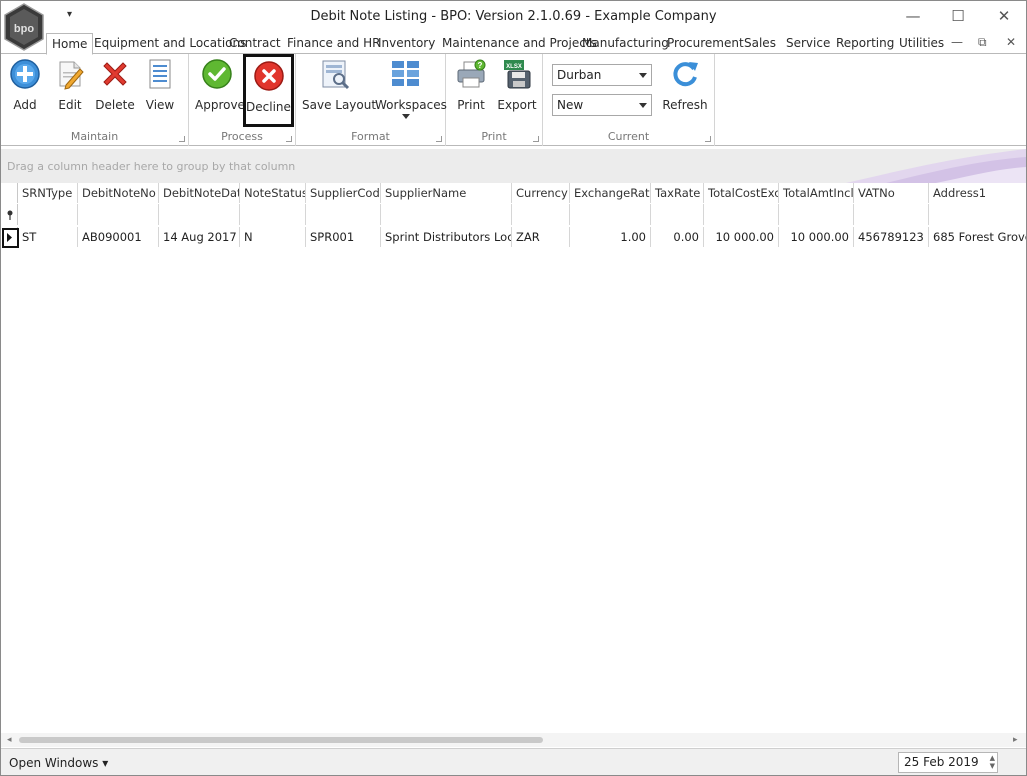 The width and height of the screenshot is (1027, 776). I want to click on cell-debitnotedate: 14 Aug 2017, so click(199, 237).